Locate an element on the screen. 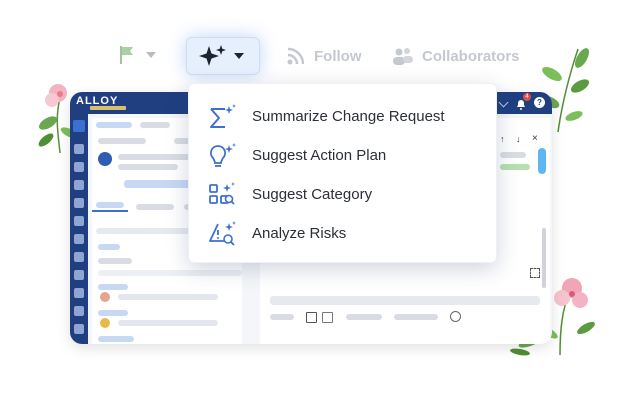 This screenshot has height=400, width=635. sidebar-item-cart is located at coordinates (79, 257).